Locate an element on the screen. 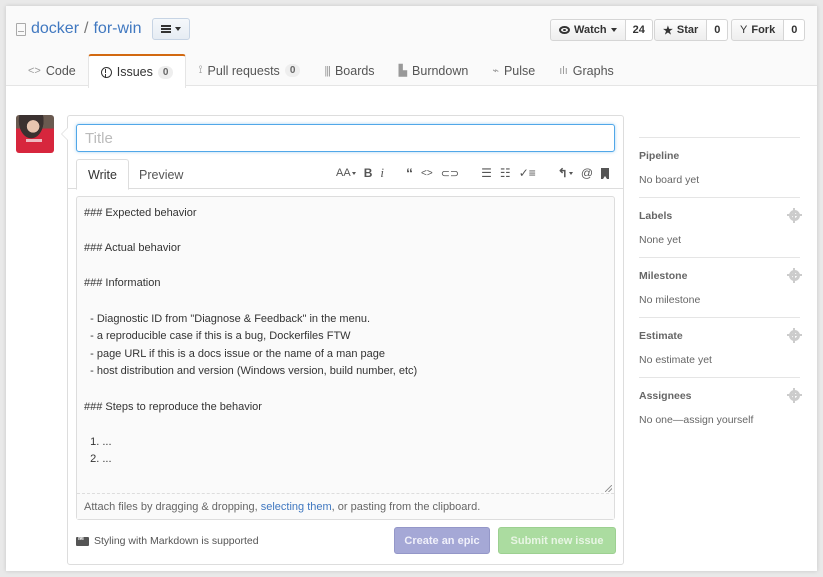  tab-pulse: ⌁ Pulse is located at coordinates (513, 70).